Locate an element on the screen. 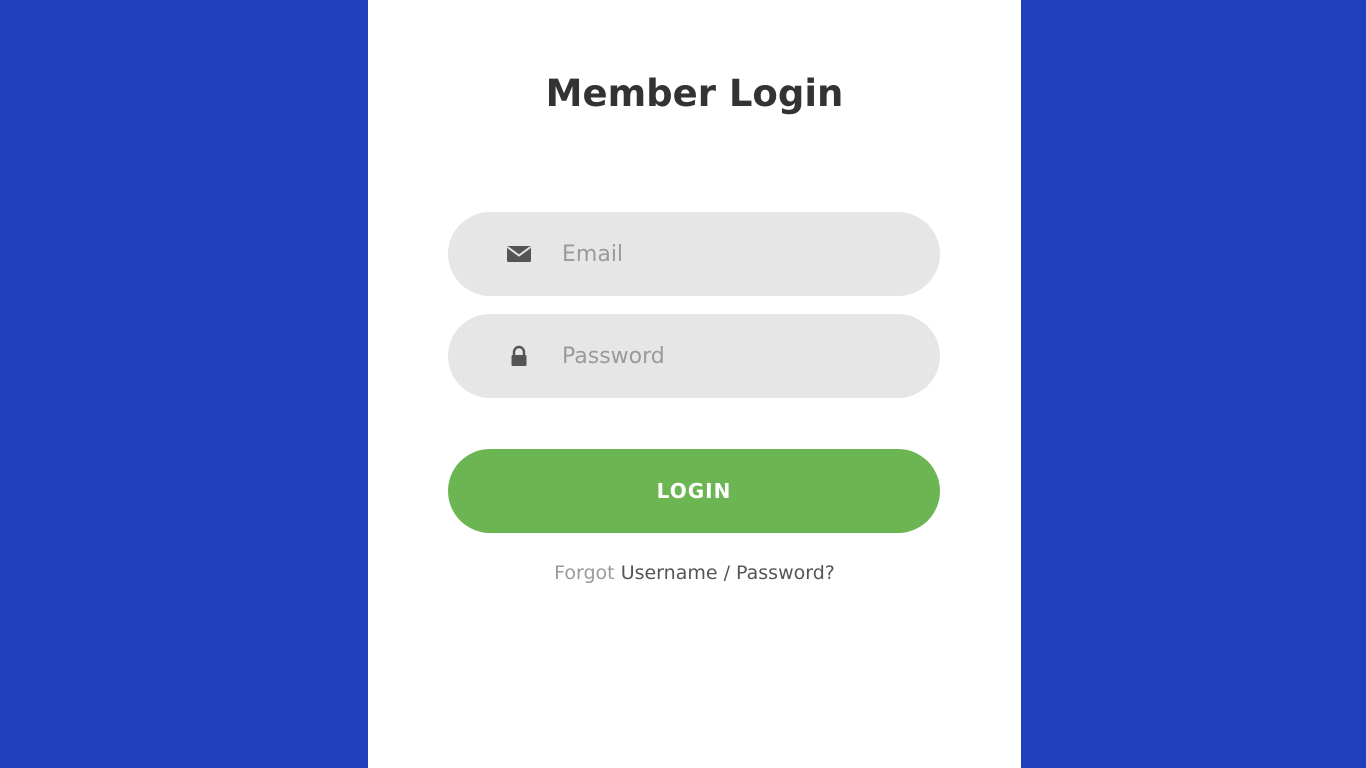 This screenshot has width=1366, height=768. page-title: Member Login is located at coordinates (694, 93).